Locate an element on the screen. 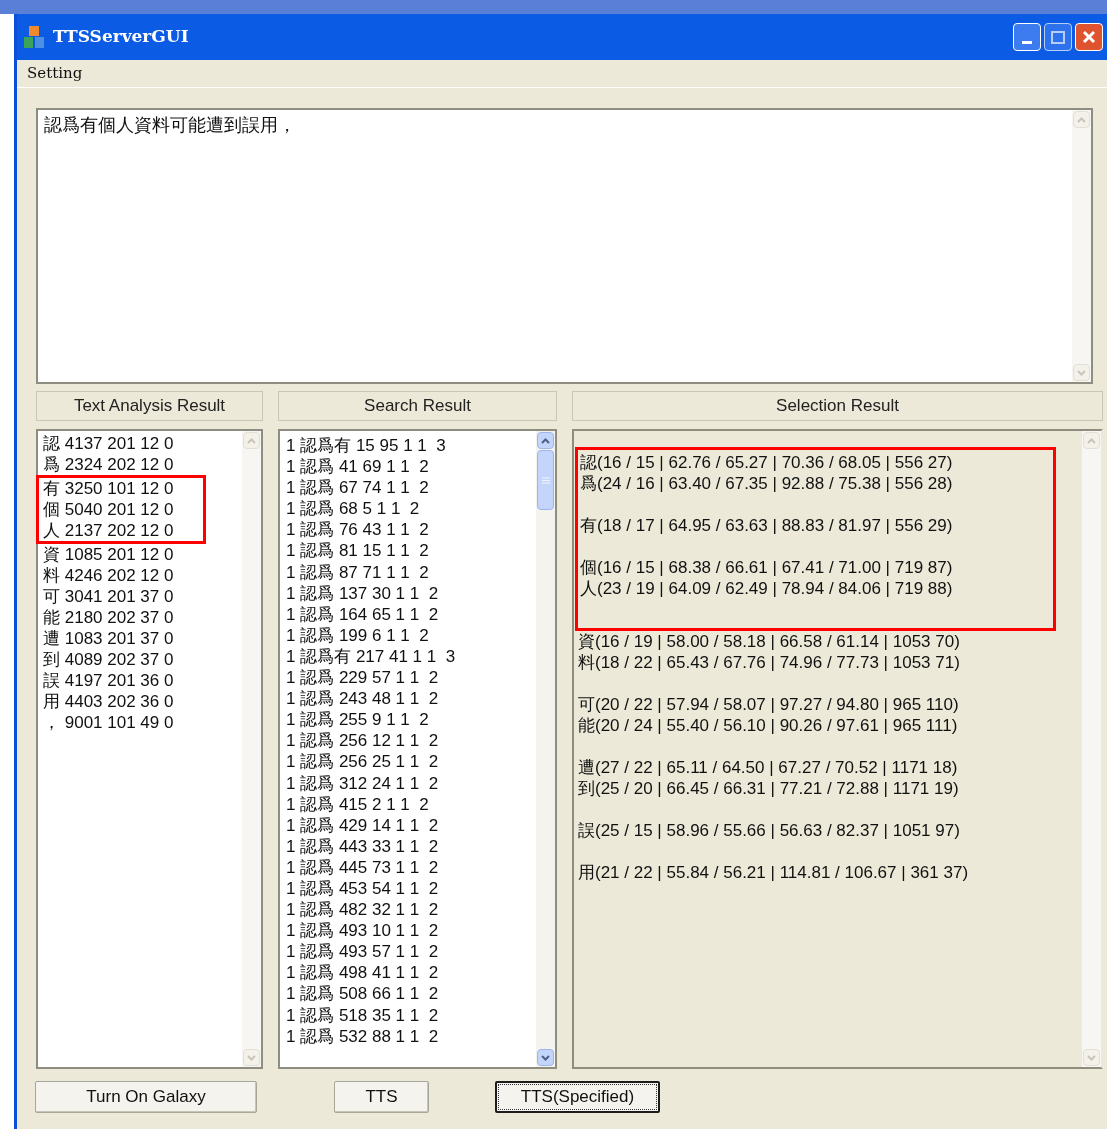 The height and width of the screenshot is (1129, 1107). list-item: 1 認爲 256 12 1 1 2 is located at coordinates (411, 741).